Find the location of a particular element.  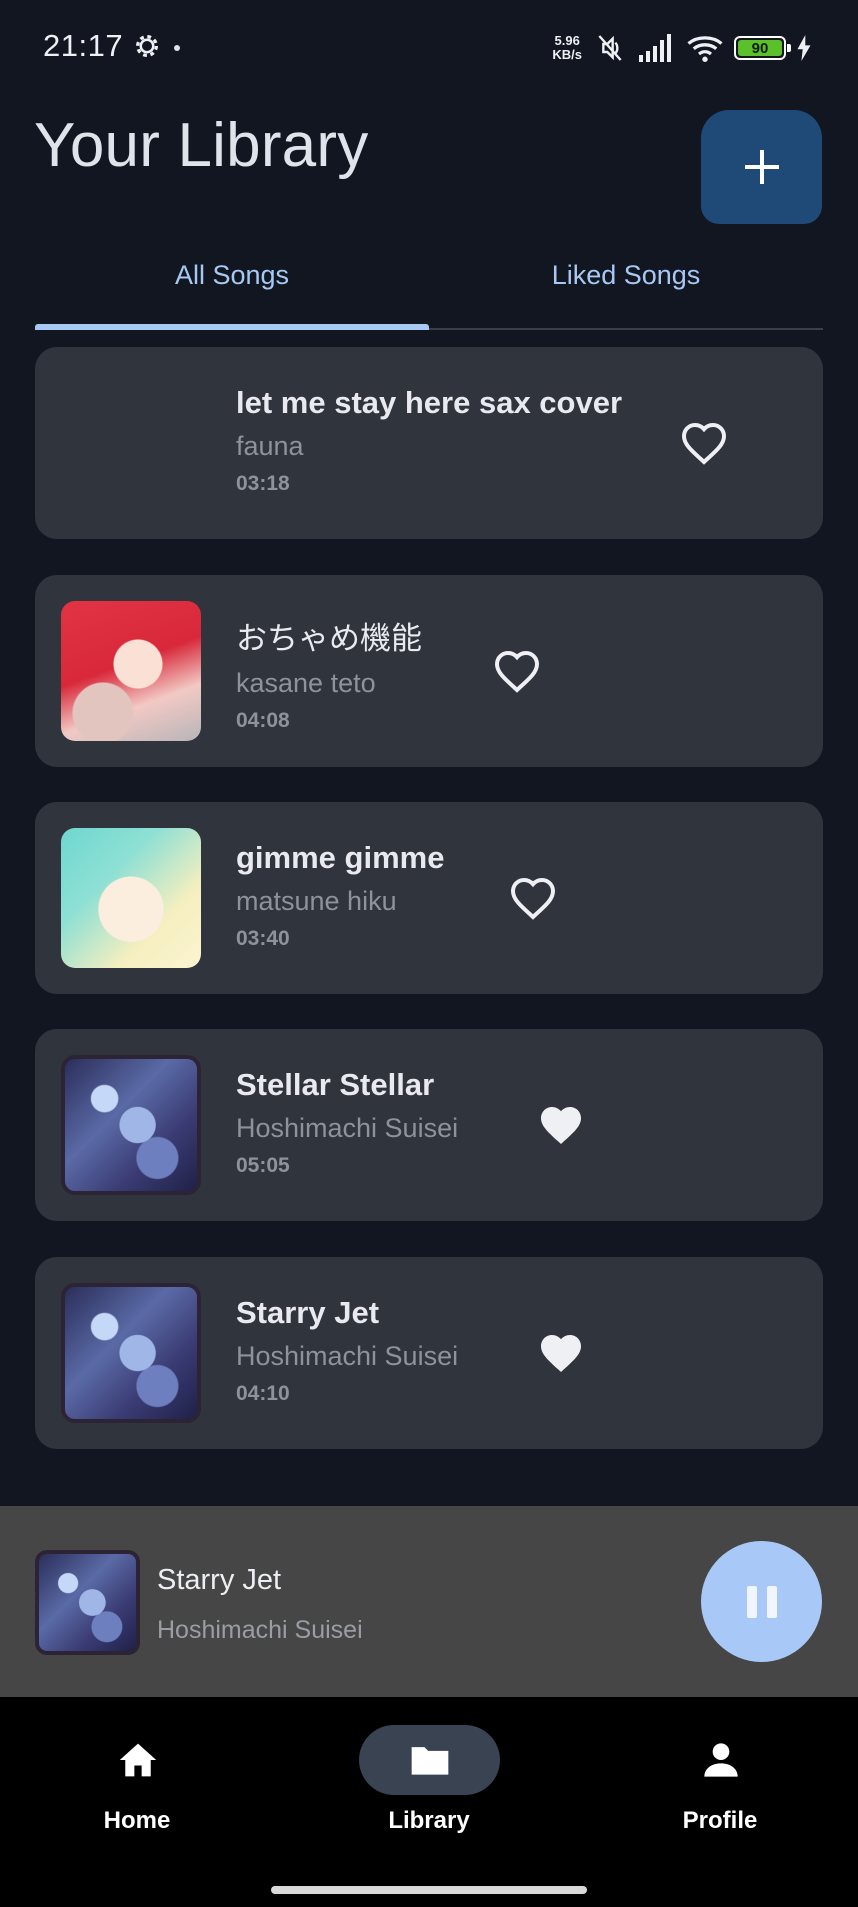

song-title: let me stay here sax cover is located at coordinates (429, 402).